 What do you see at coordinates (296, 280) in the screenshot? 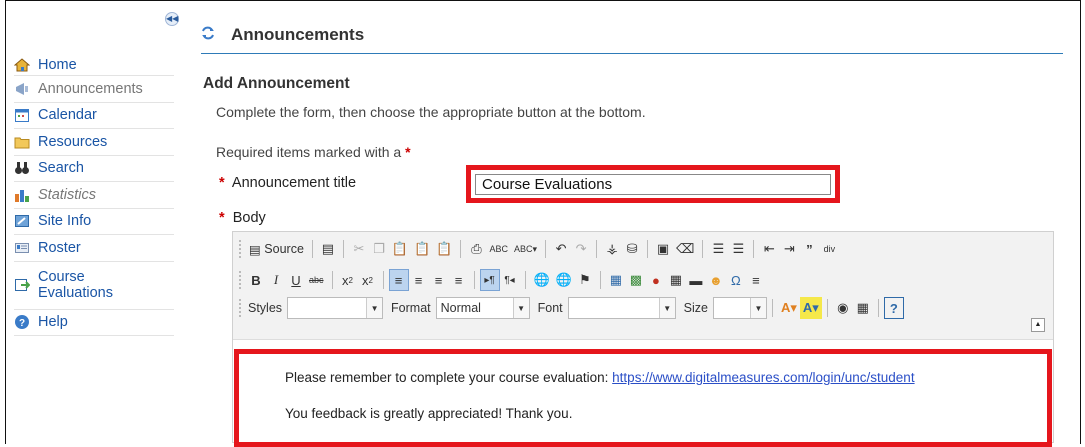
I see `underline-icon: U` at bounding box center [296, 280].